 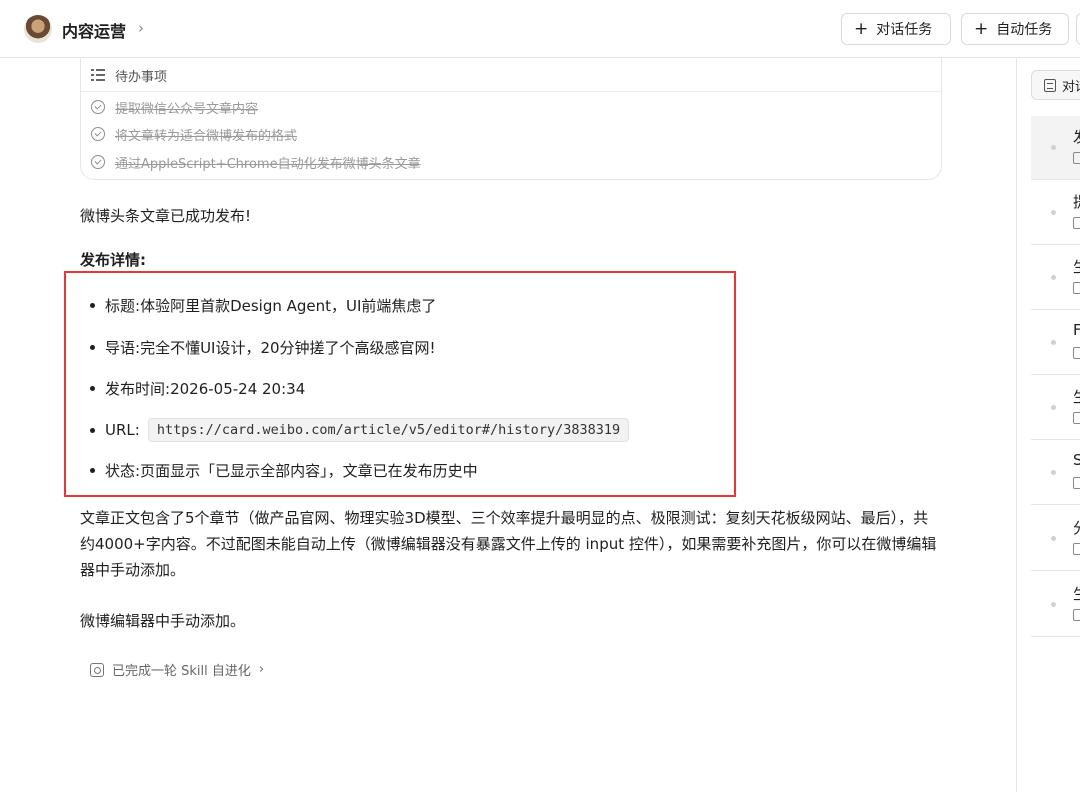 I want to click on new-auto-task-button: + 自动任务, so click(x=1015, y=29).